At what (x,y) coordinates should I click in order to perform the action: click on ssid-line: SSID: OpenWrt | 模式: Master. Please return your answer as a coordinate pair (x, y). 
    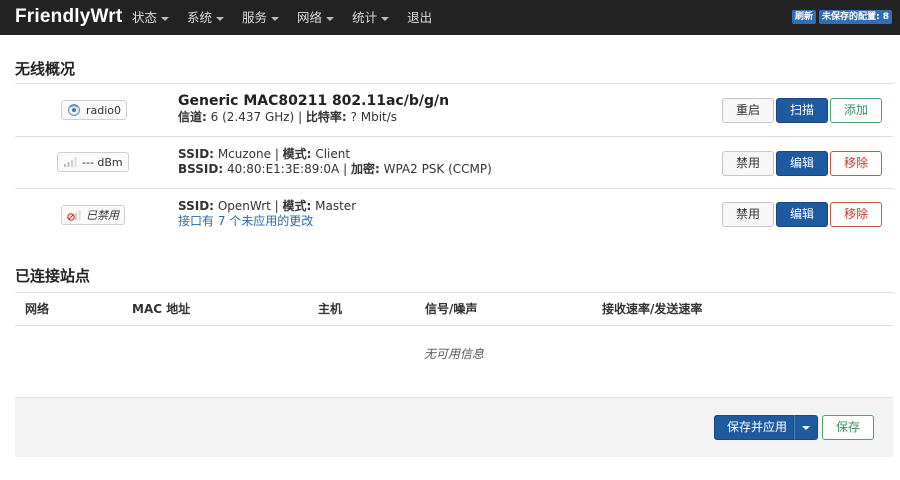
    Looking at the image, I should click on (267, 206).